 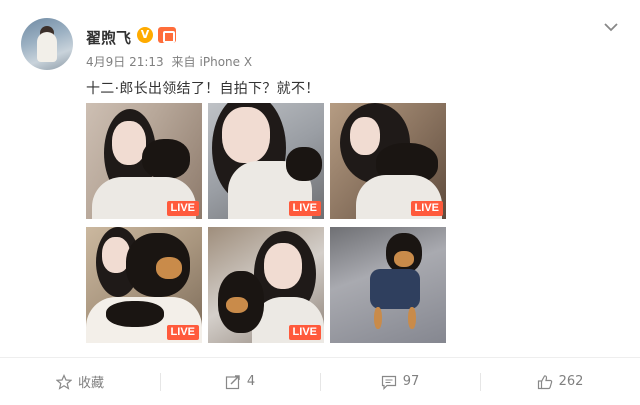 I want to click on dog-coat-shape, so click(x=395, y=289).